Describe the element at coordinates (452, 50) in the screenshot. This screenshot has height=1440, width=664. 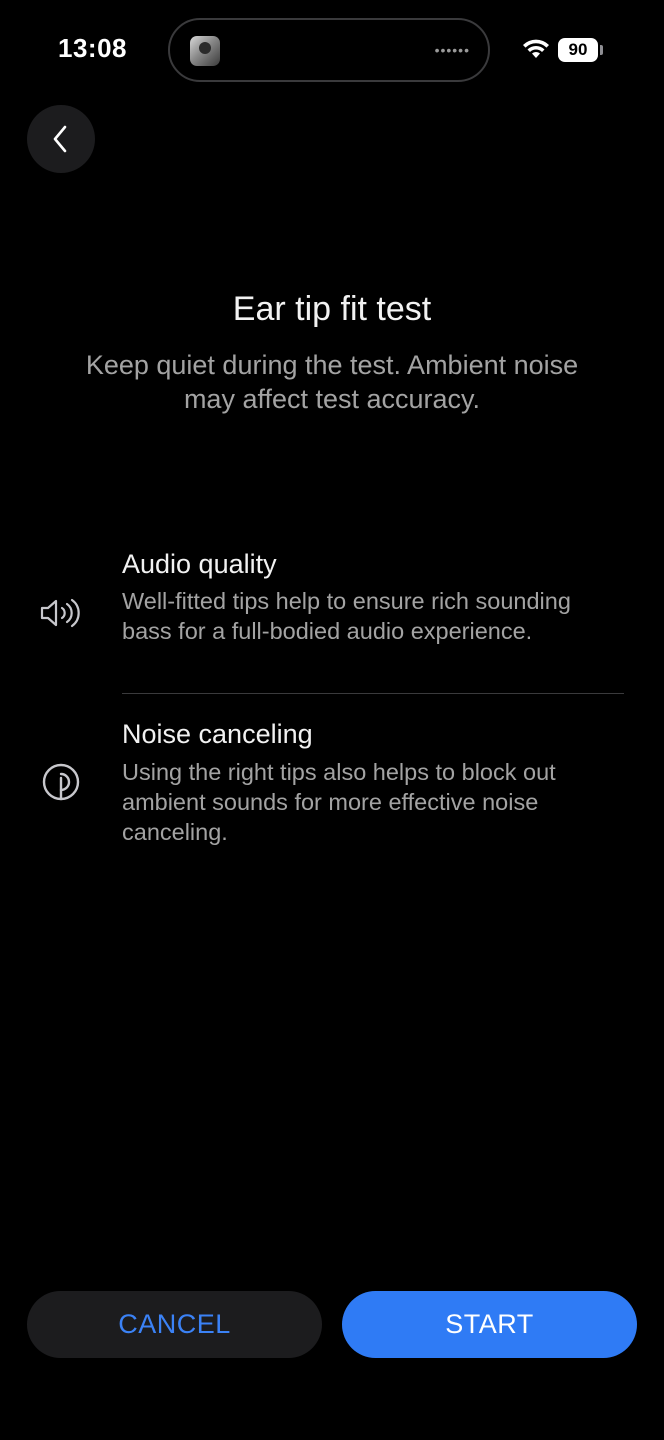
I see `island-activity-indicator: ••••••` at that location.